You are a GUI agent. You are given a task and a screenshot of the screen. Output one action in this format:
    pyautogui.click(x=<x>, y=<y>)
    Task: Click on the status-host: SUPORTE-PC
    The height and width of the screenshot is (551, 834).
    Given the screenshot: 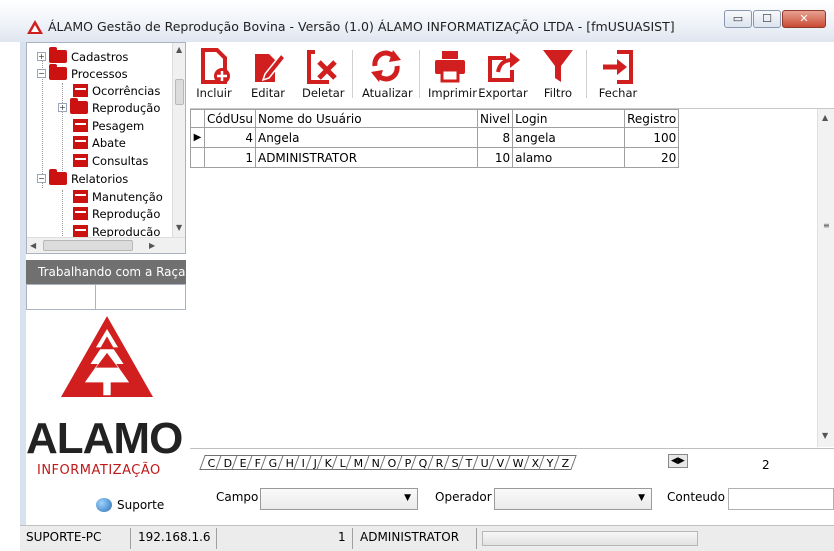 What is the action you would take?
    pyautogui.click(x=64, y=537)
    